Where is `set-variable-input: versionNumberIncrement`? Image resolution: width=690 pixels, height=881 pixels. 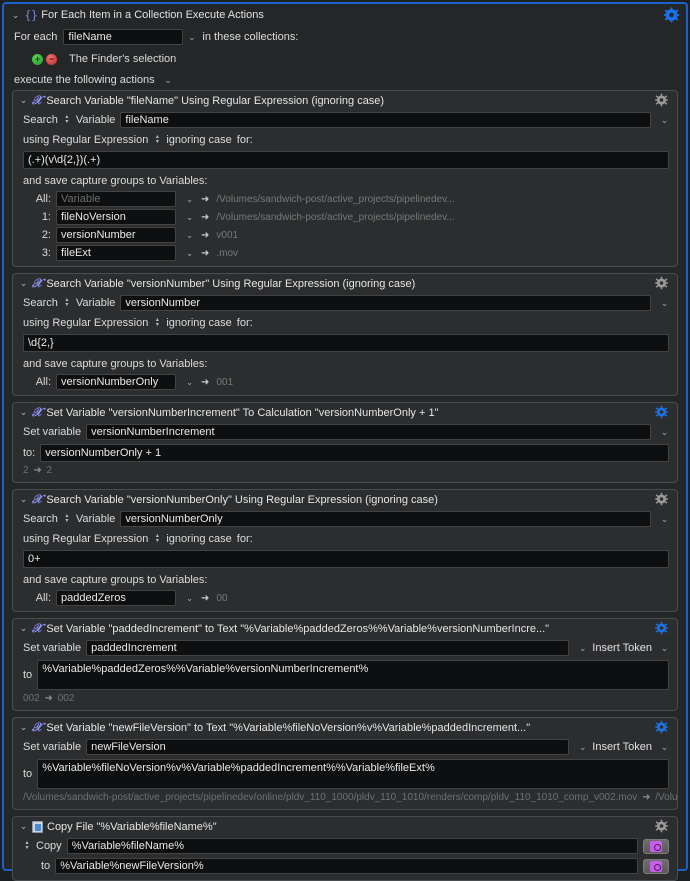 set-variable-input: versionNumberIncrement is located at coordinates (368, 432).